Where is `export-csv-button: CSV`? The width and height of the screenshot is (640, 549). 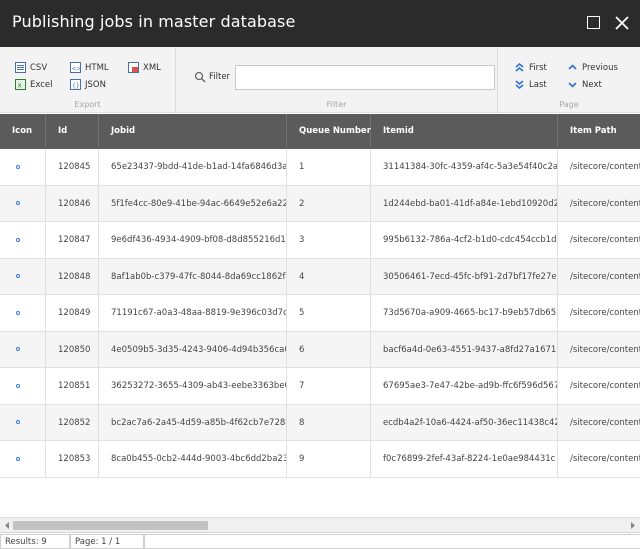
export-csv-button: CSV is located at coordinates (31, 67).